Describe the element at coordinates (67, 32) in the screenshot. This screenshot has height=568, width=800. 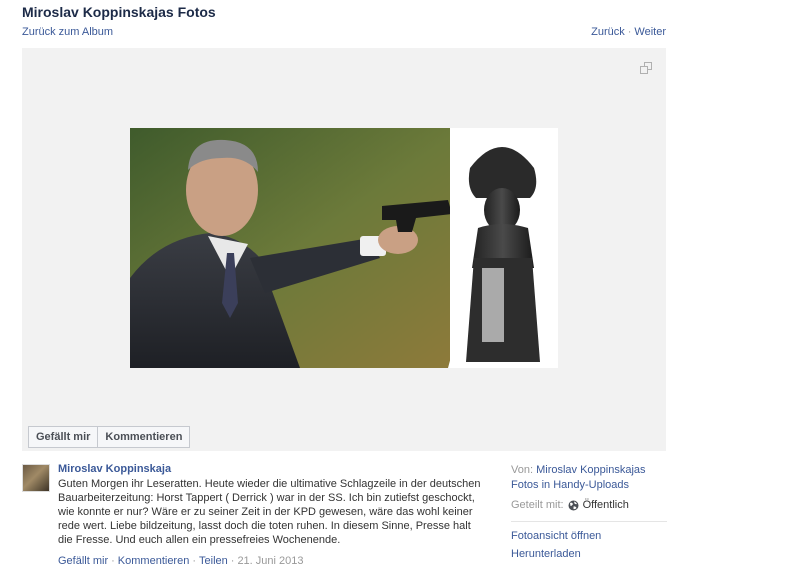
I see `back-to-album-link: Zurück zum Album` at that location.